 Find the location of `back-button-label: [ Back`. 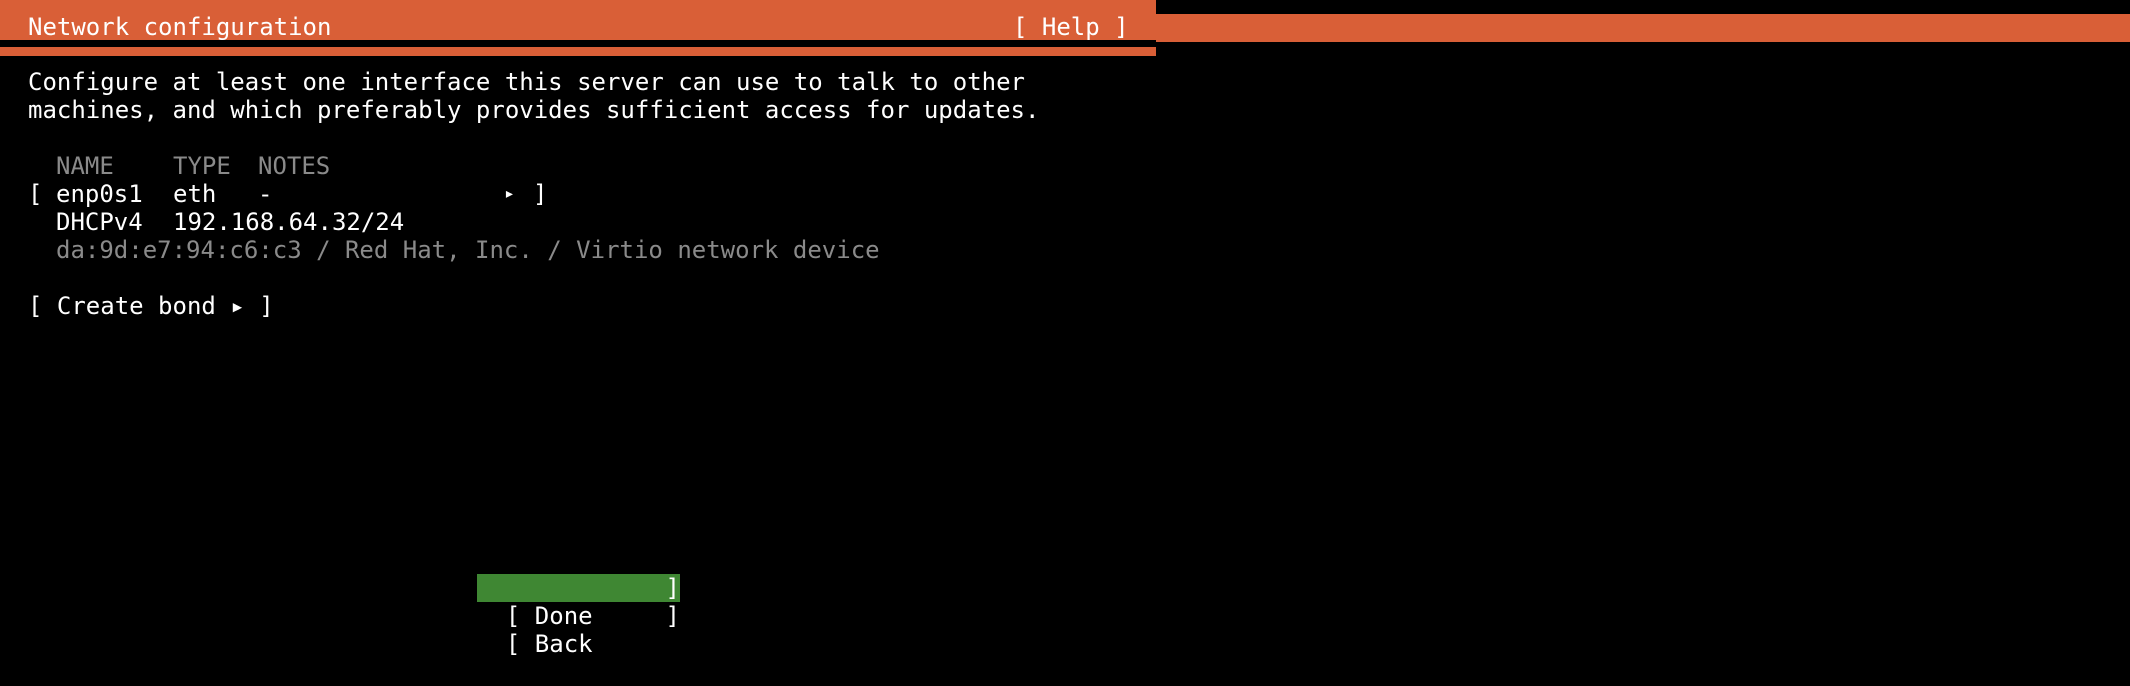

back-button-label: [ Back is located at coordinates (549, 644).